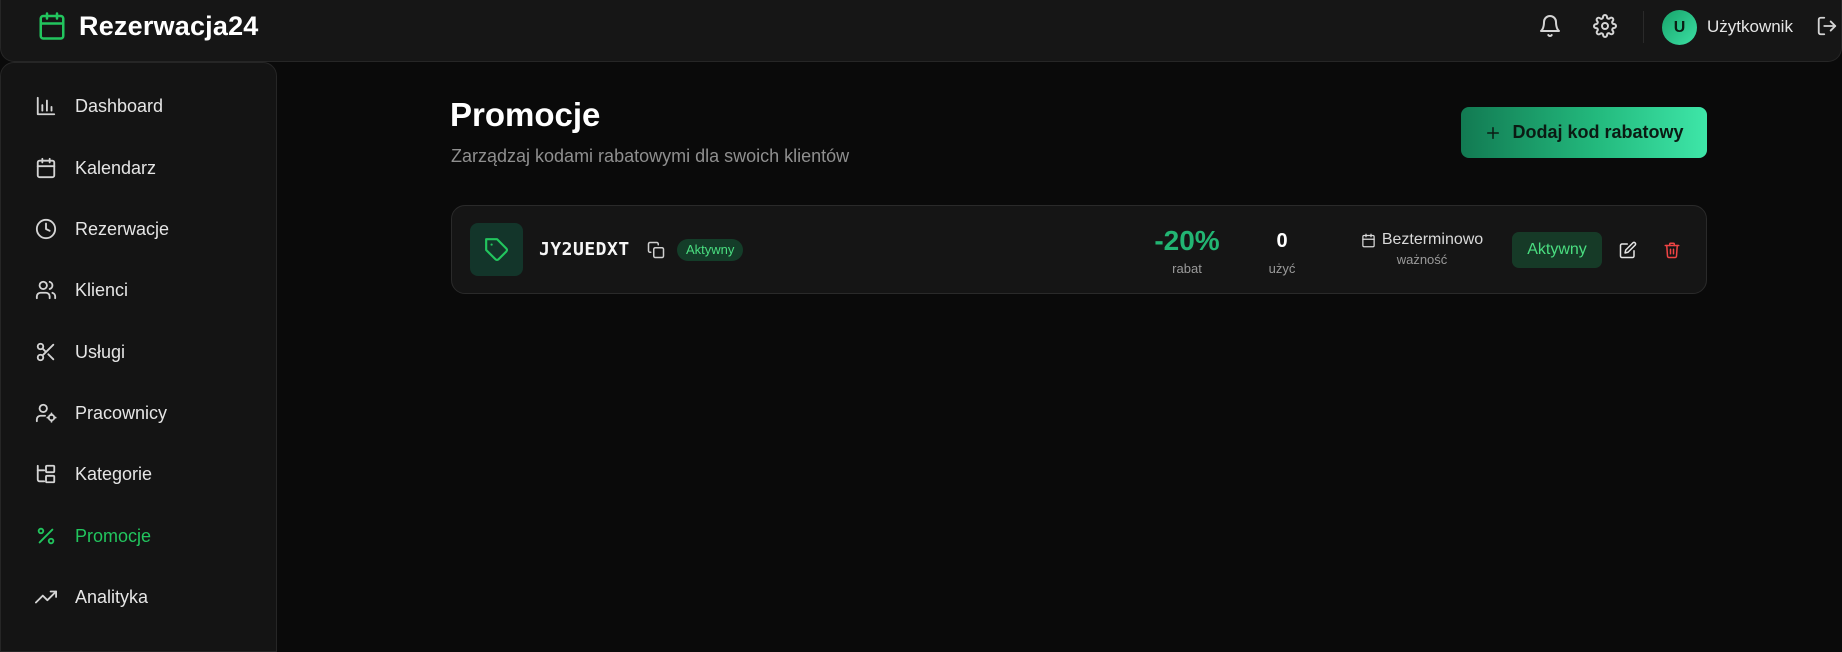 The height and width of the screenshot is (652, 1842). I want to click on percent-icon, so click(46, 536).